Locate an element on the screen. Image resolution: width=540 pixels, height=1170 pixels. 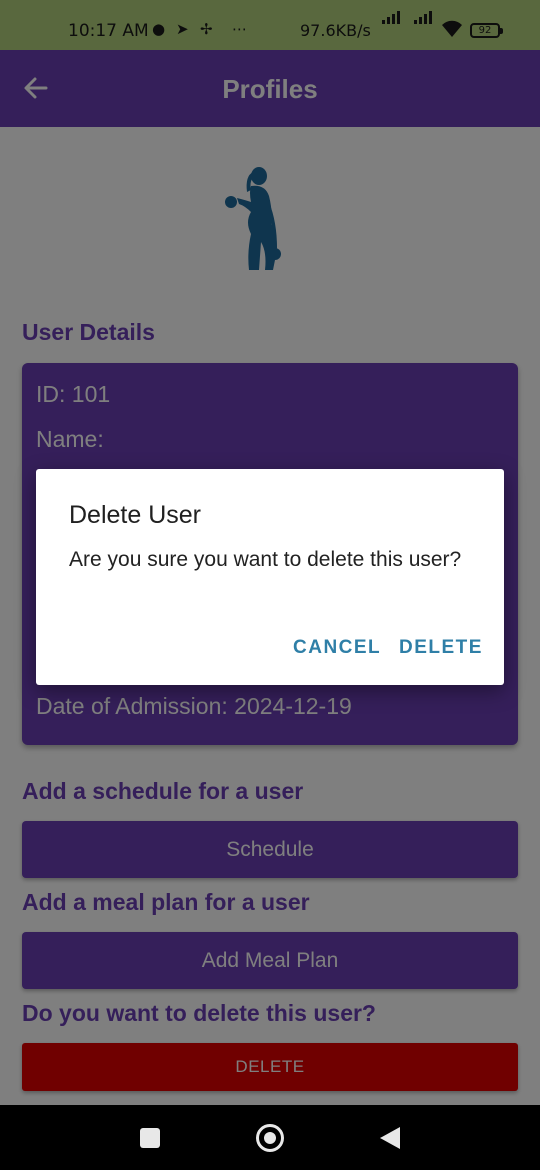
dialog-title: Delete User is located at coordinates (135, 515).